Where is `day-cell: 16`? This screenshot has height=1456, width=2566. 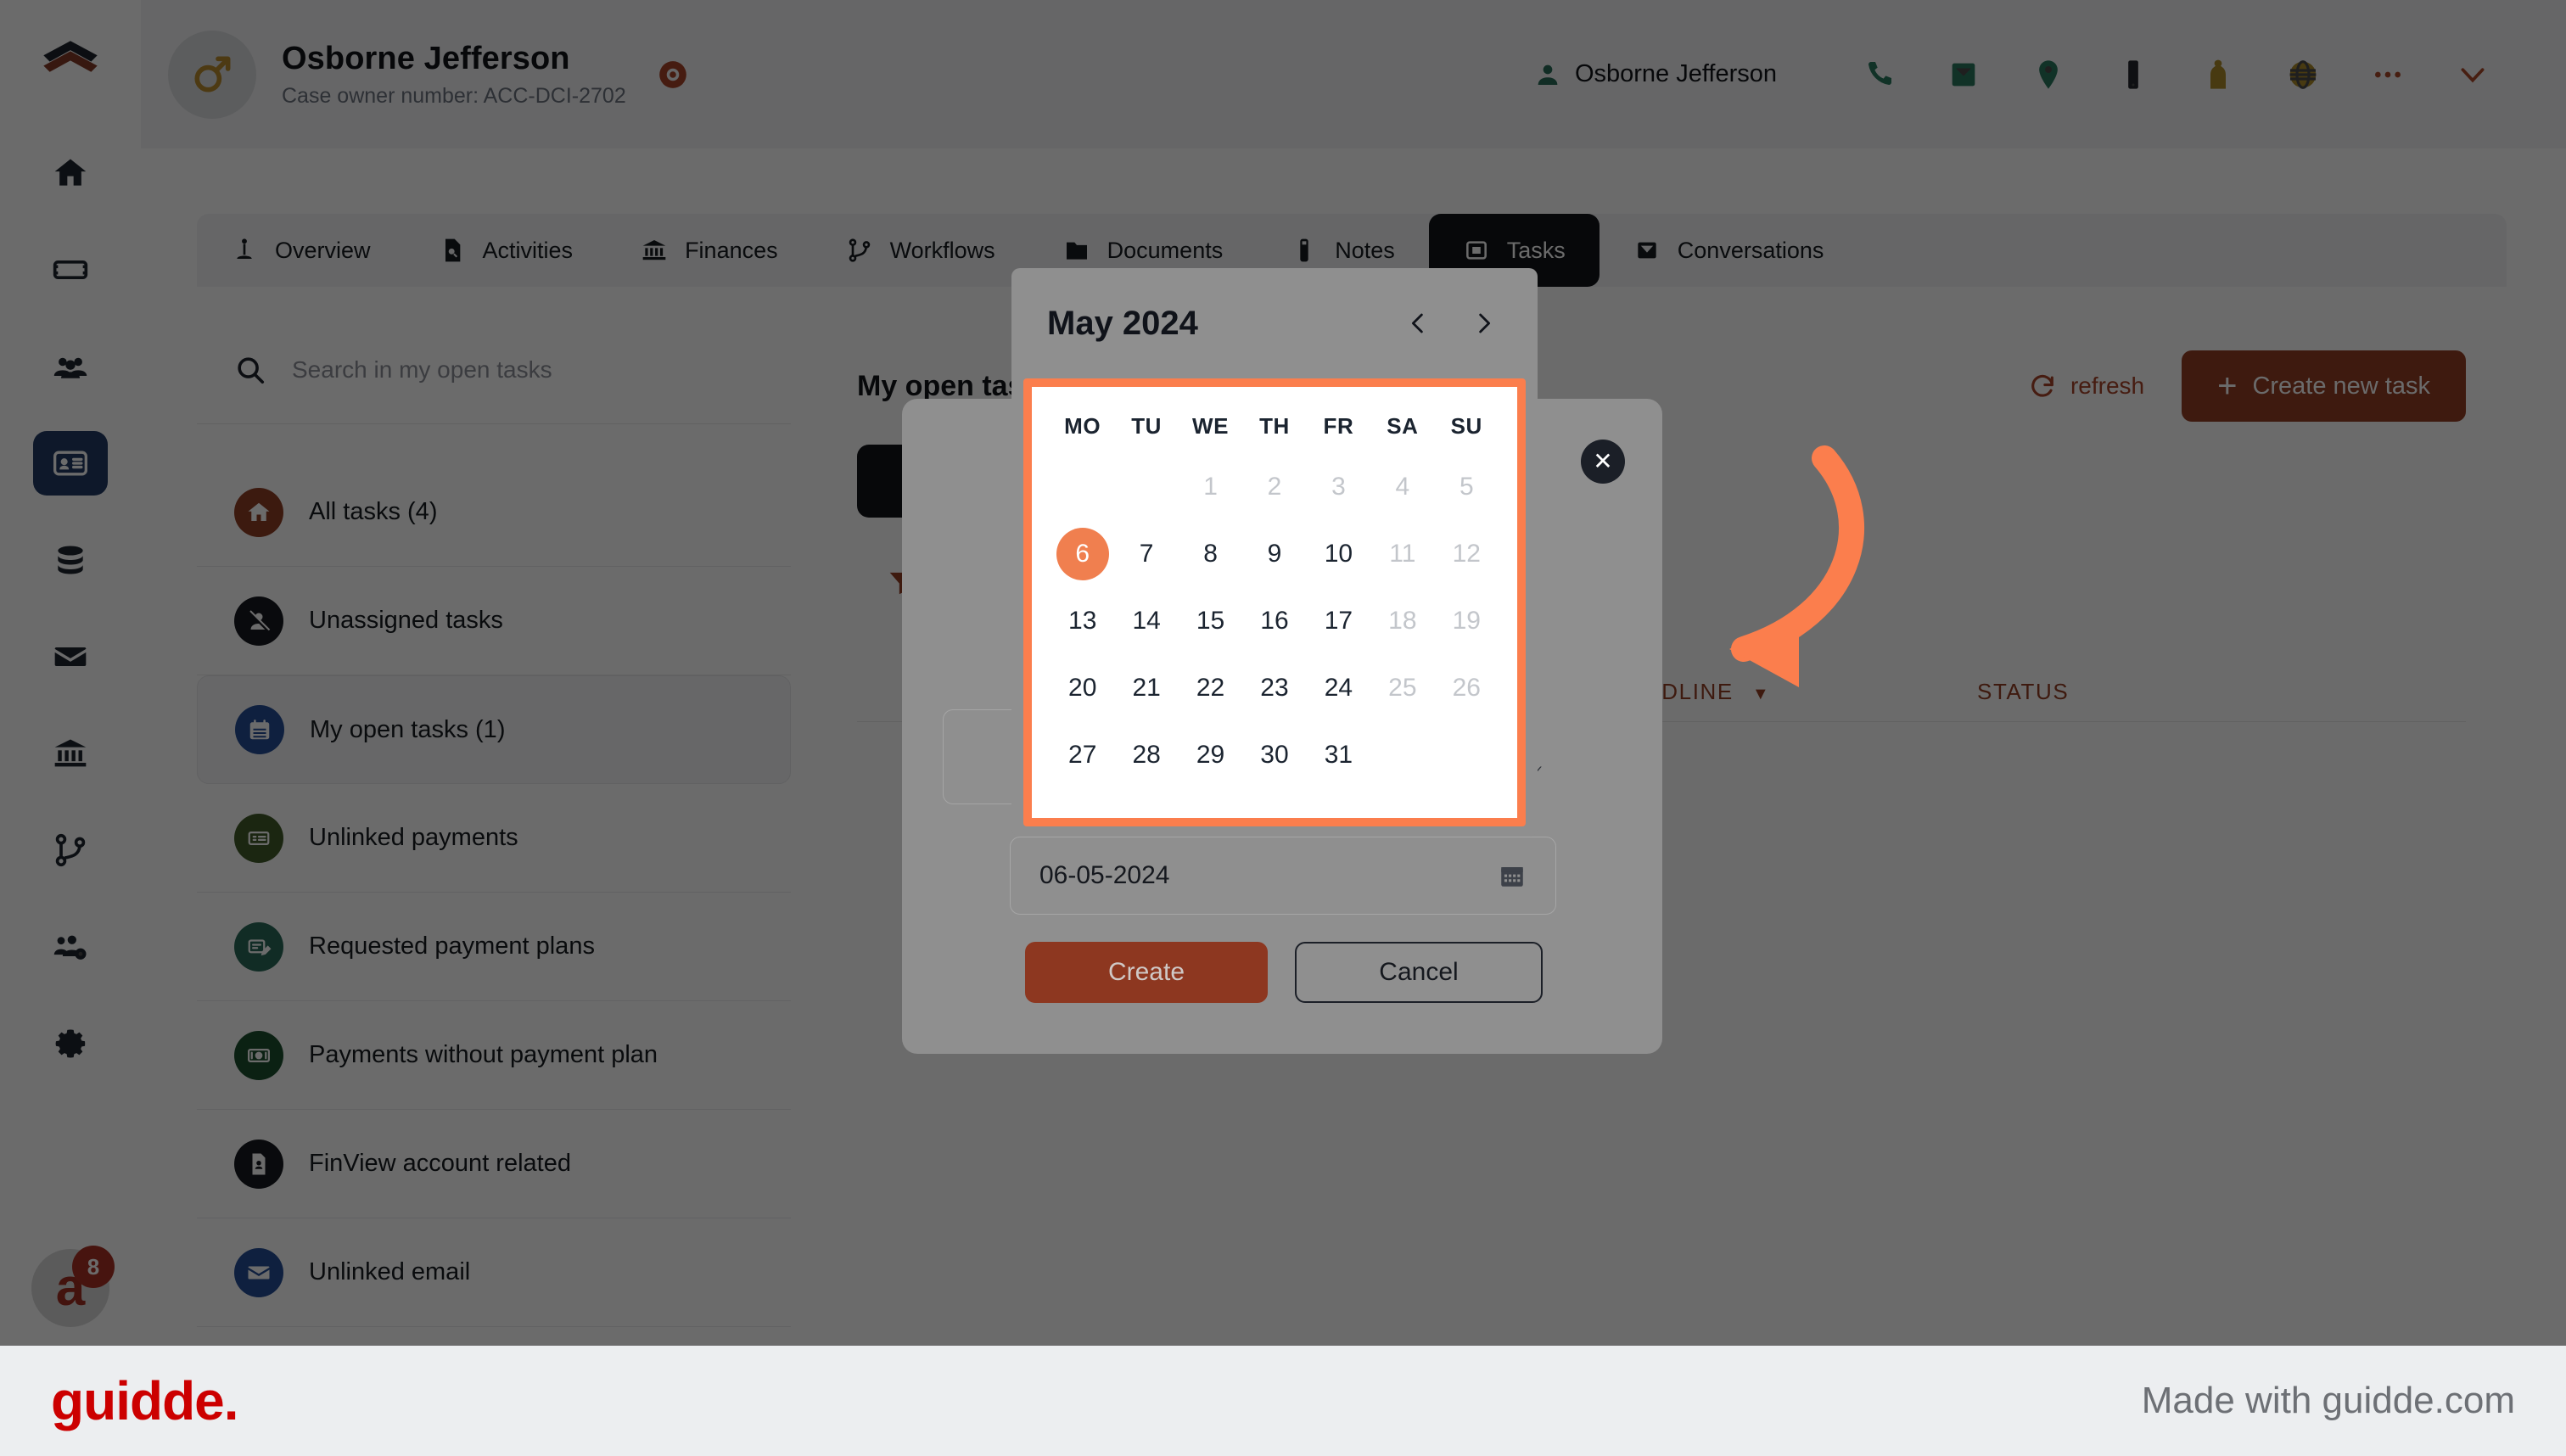 day-cell: 16 is located at coordinates (1274, 620).